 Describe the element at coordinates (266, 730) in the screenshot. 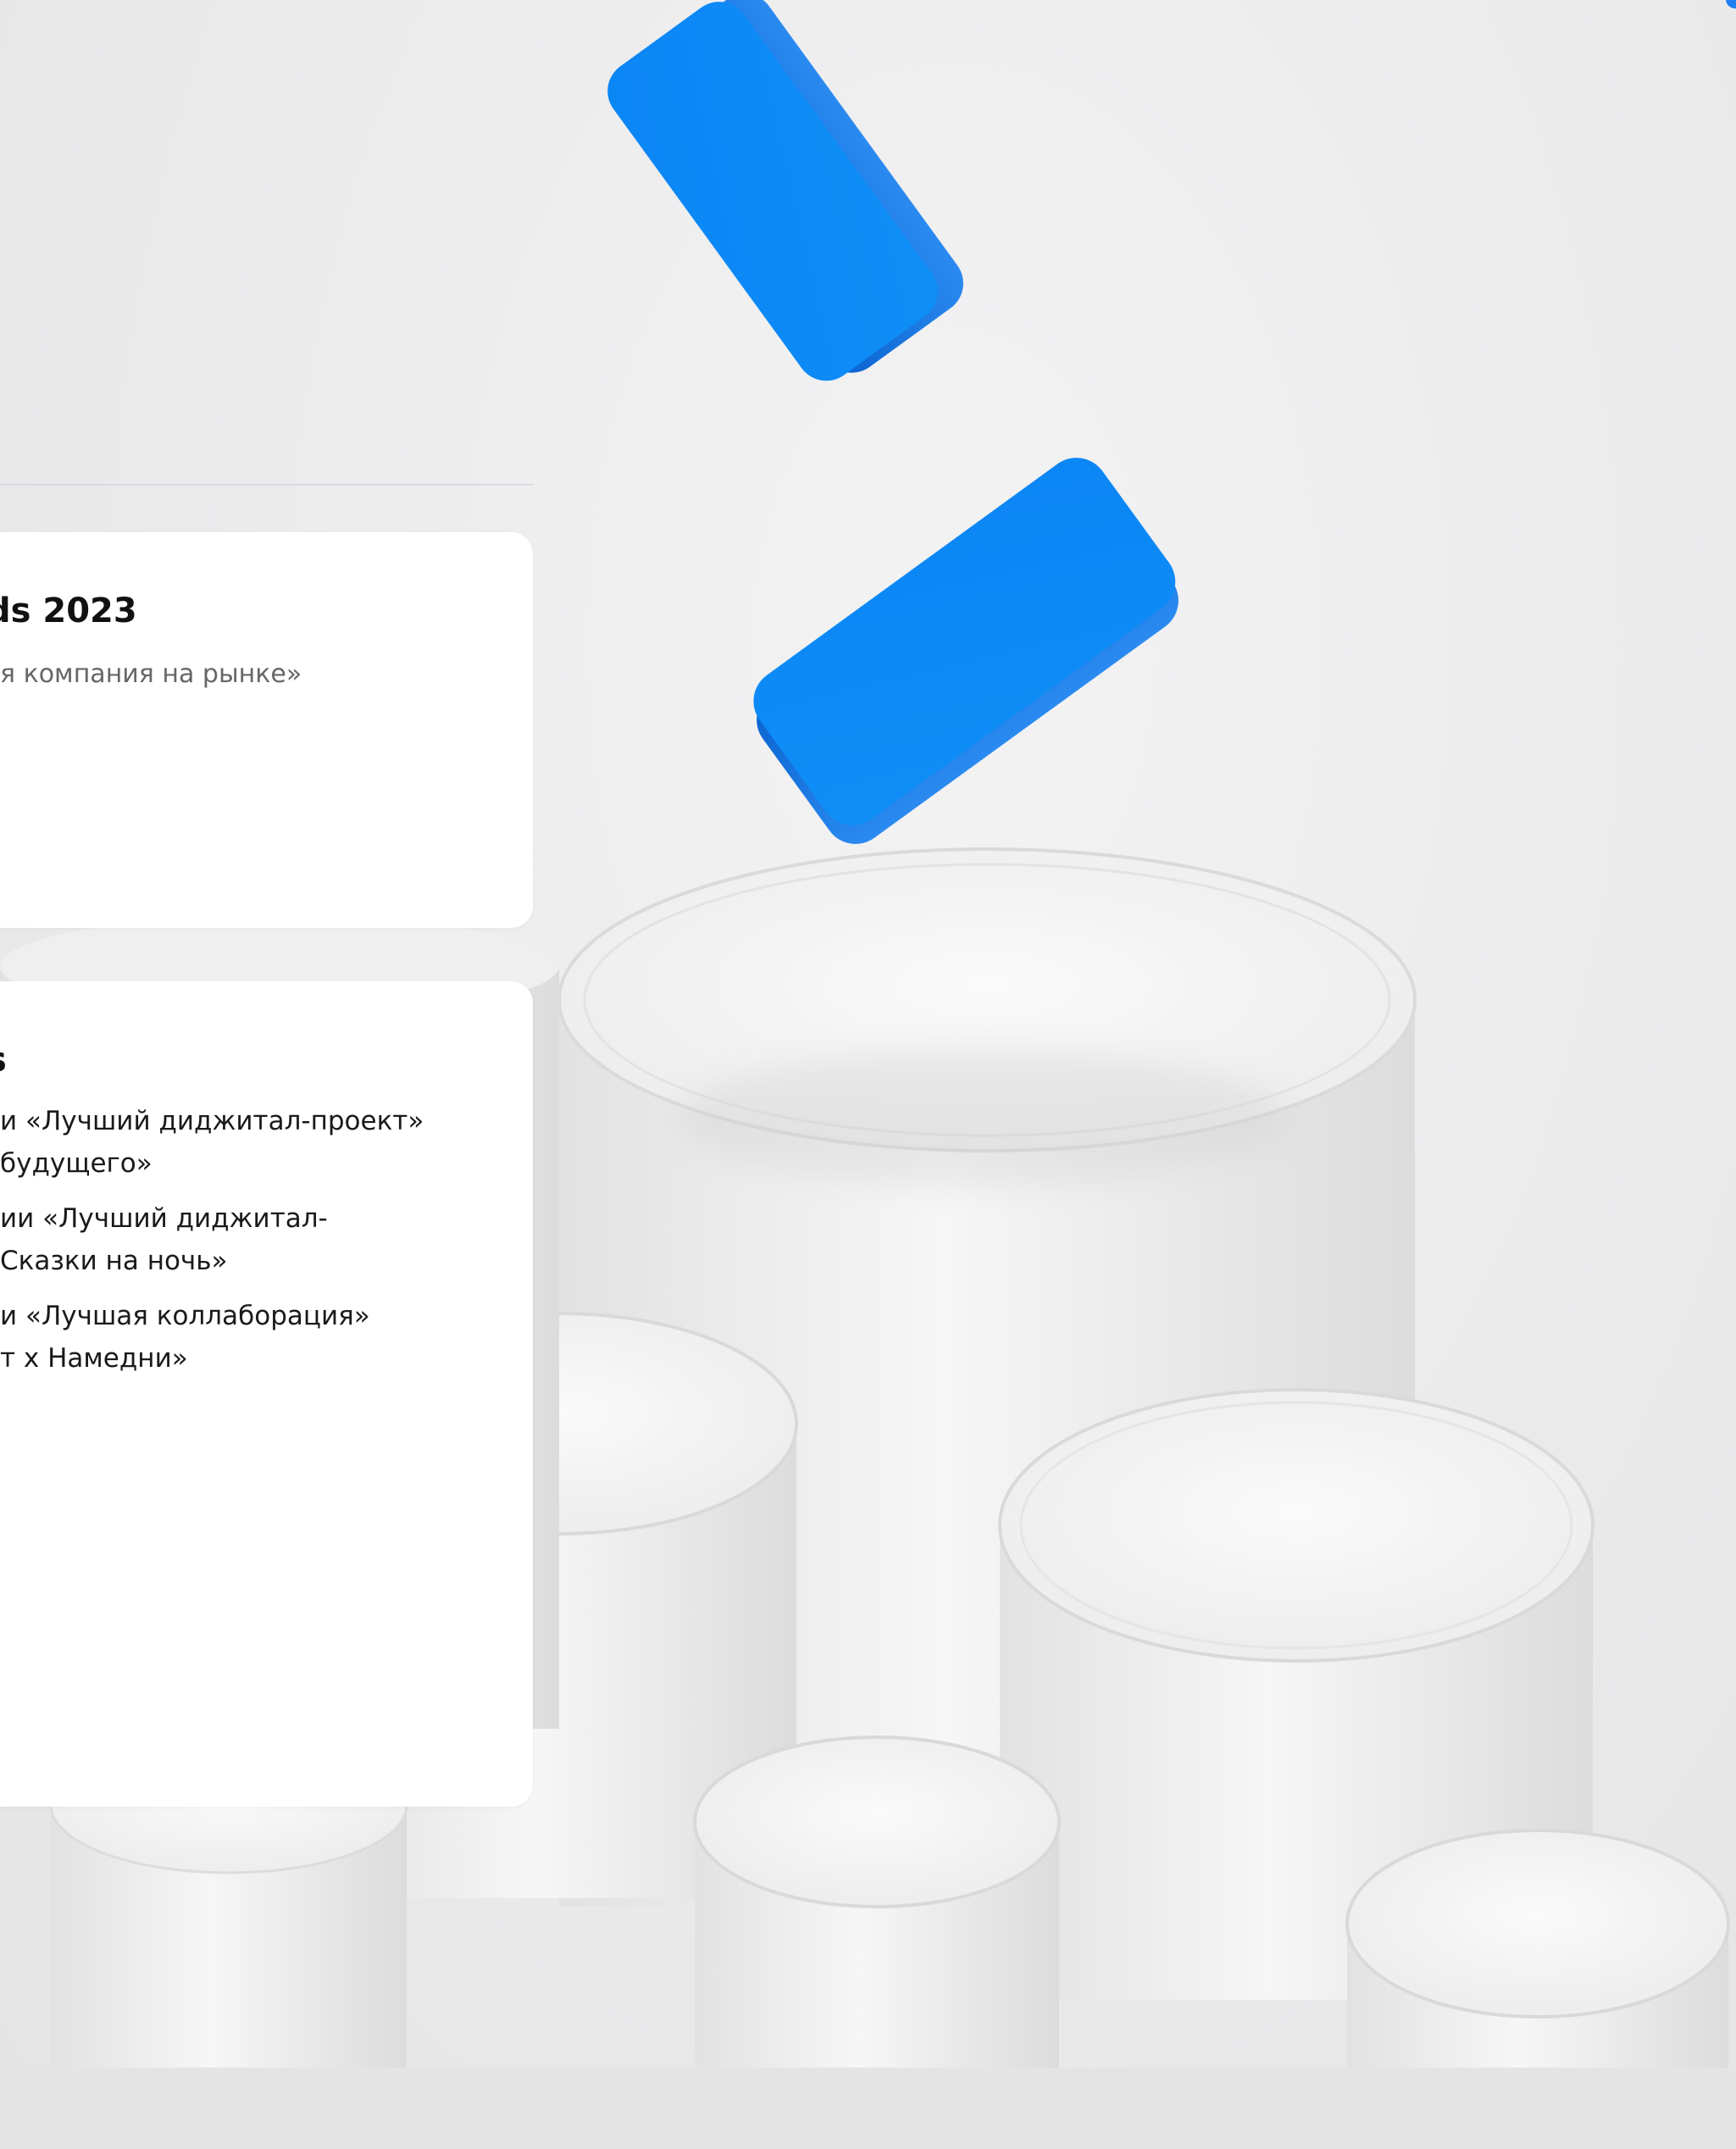

I see `award-card: ds 2023 я компания на рынке»` at that location.